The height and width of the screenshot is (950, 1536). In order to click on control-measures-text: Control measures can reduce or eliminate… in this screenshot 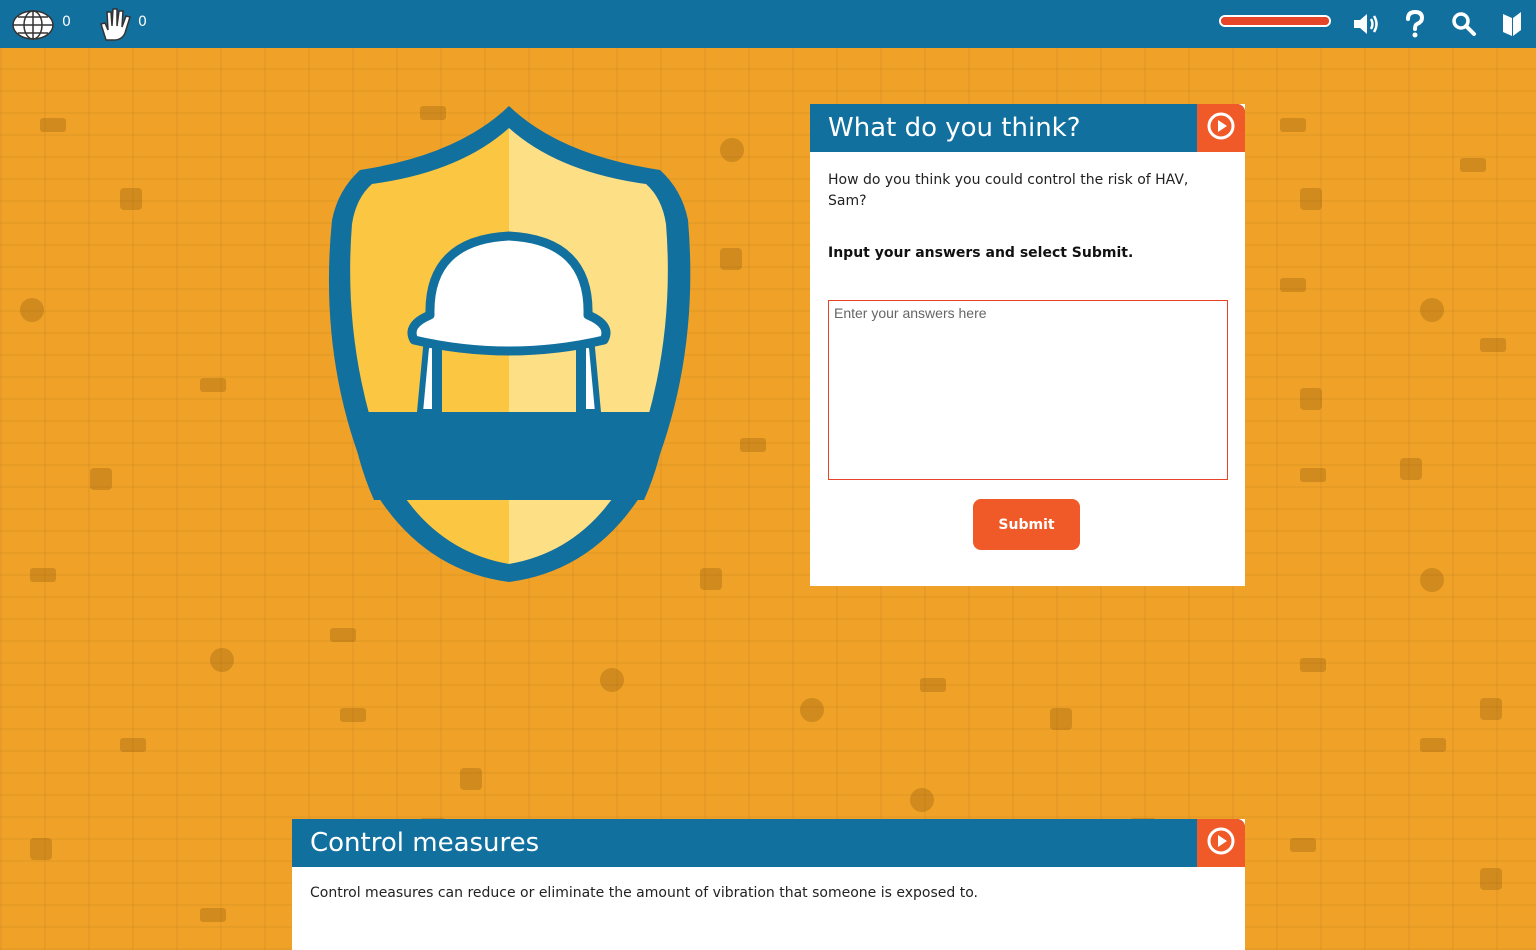, I will do `click(644, 893)`.